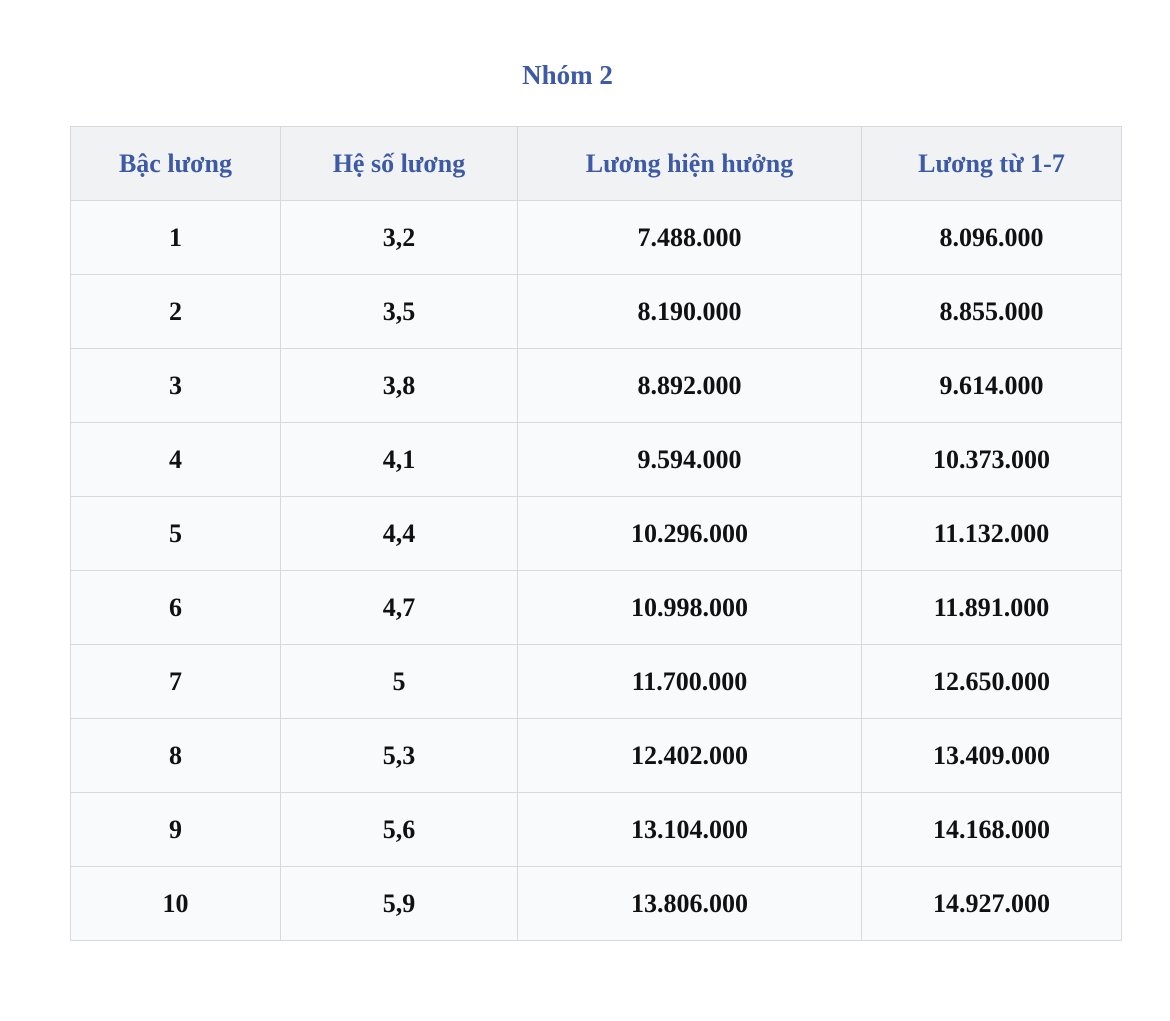  Describe the element at coordinates (991, 237) in the screenshot. I see `cell-luong-tu-1-7: 8.096.000` at that location.